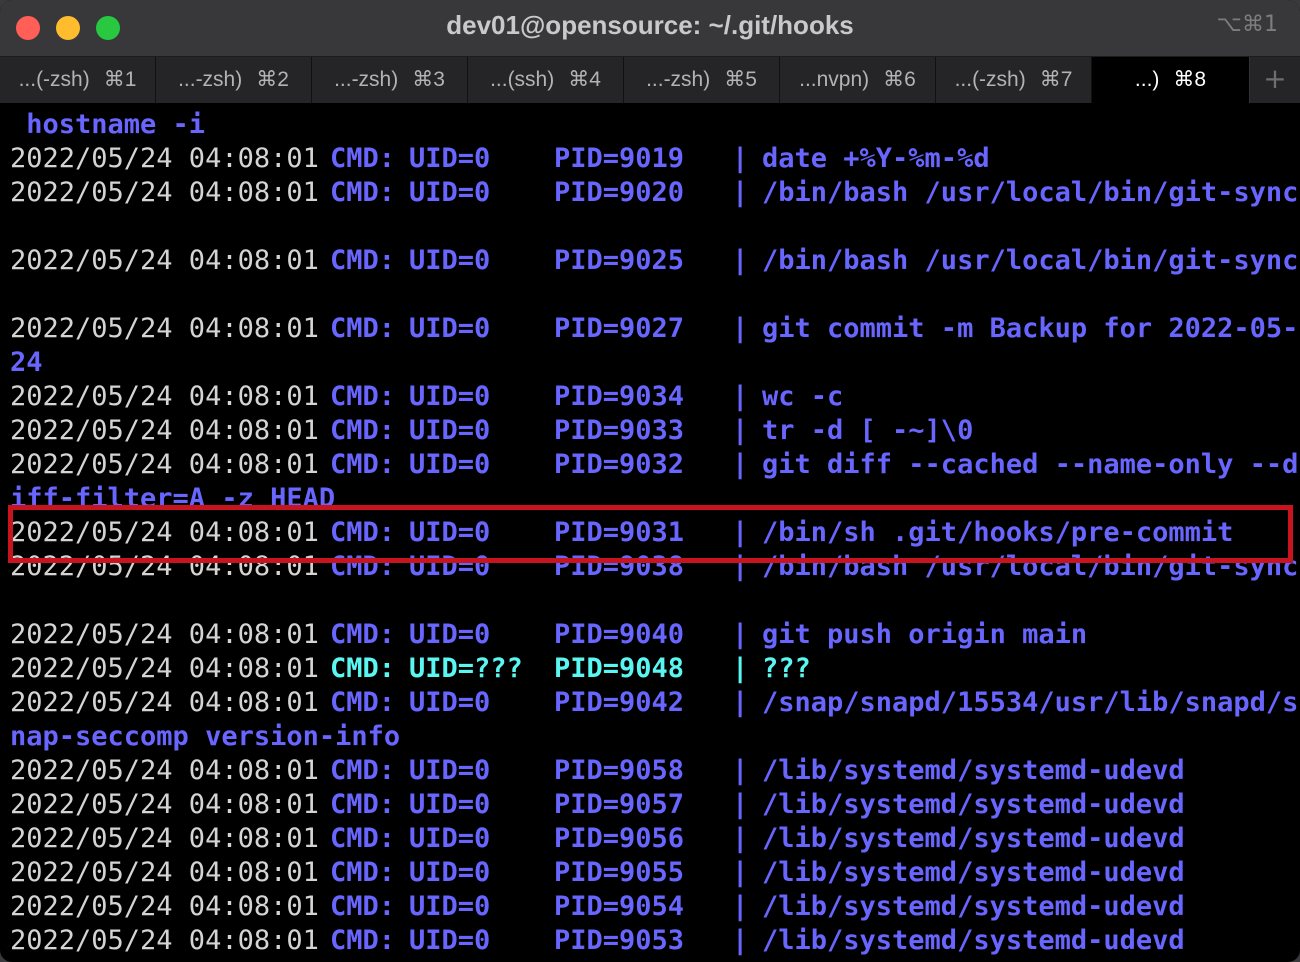  Describe the element at coordinates (619, 872) in the screenshot. I see `pid-value: PID=9055` at that location.